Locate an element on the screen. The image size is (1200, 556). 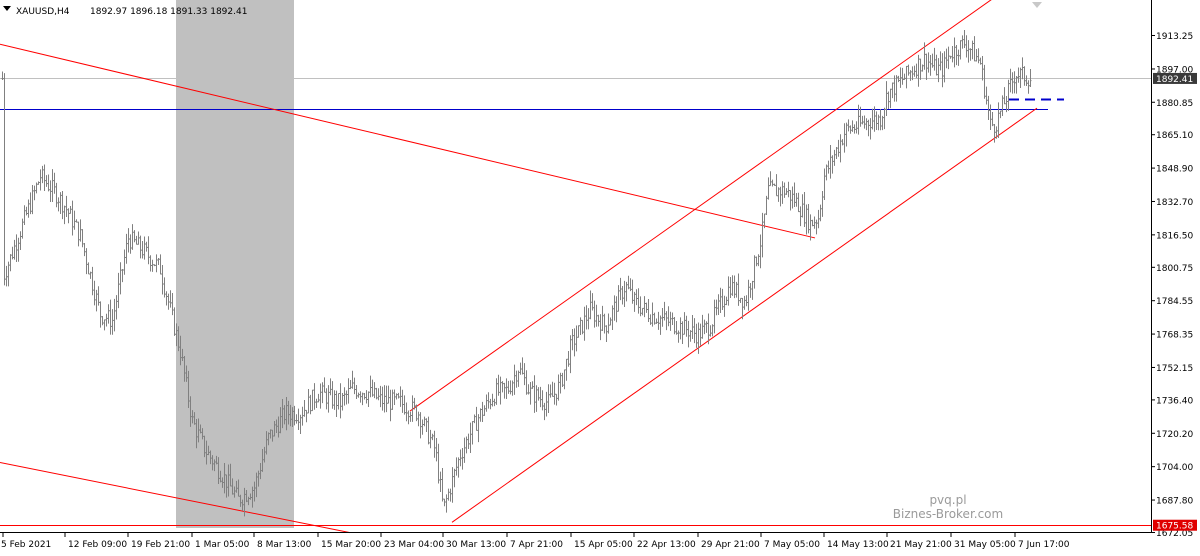
time-tick-label: 29 Apr 21:00 is located at coordinates (730, 545).